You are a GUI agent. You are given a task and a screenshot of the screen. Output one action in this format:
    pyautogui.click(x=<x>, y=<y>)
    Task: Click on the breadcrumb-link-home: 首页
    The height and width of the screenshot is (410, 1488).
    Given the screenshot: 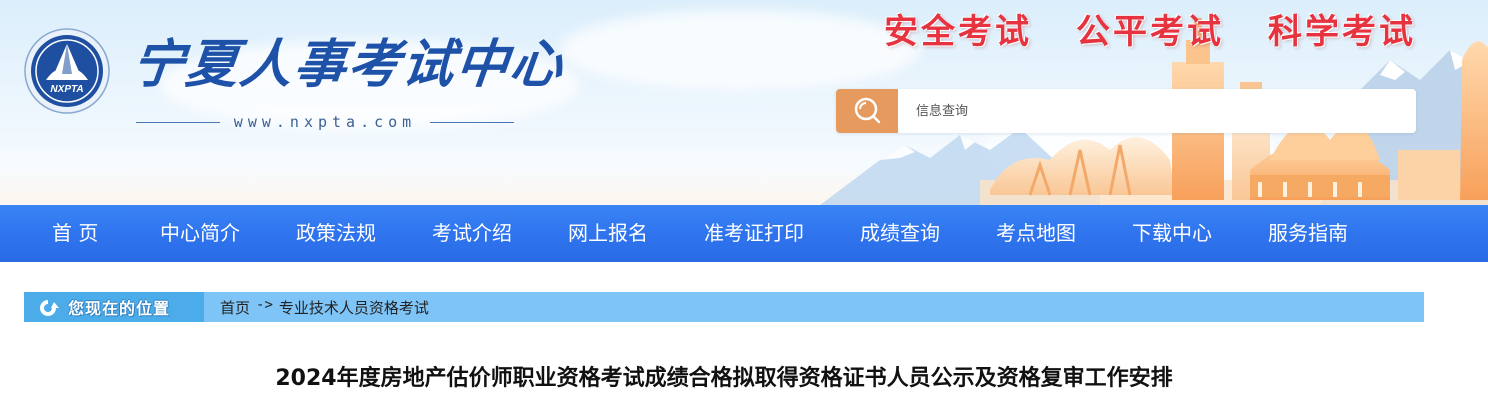 What is the action you would take?
    pyautogui.click(x=235, y=307)
    